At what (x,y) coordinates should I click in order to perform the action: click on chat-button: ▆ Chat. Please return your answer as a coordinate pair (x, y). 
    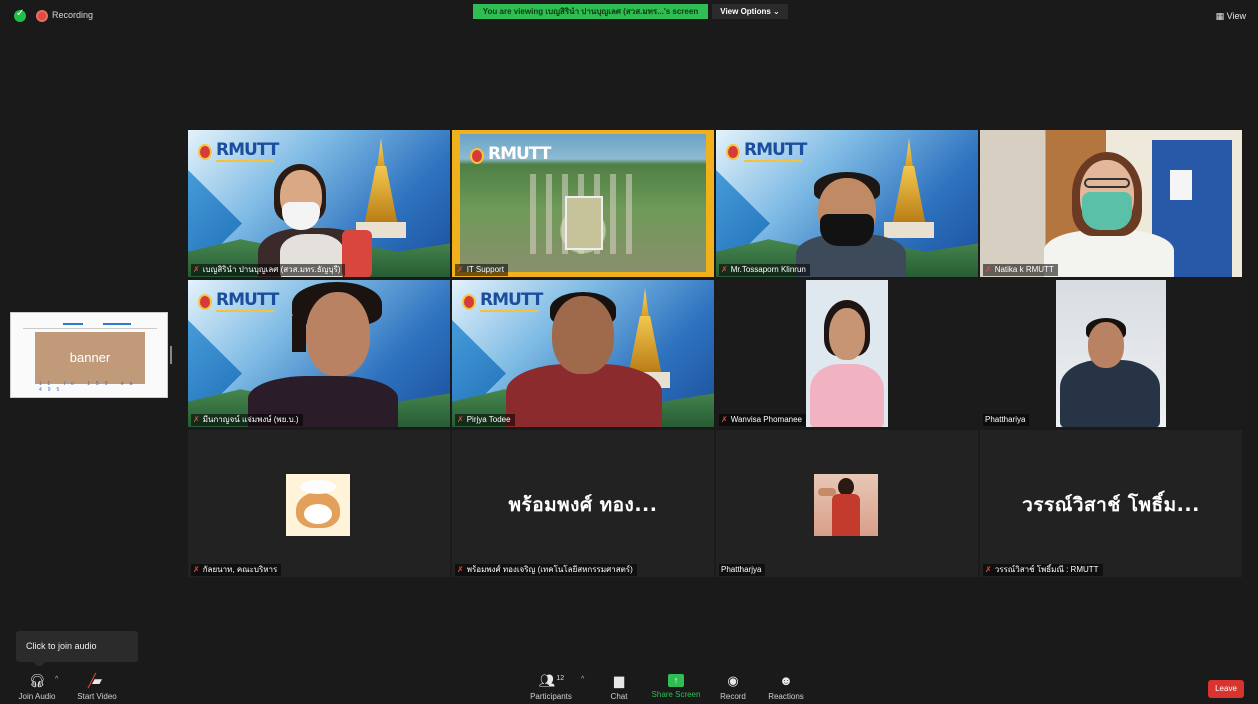
    Looking at the image, I should click on (619, 685).